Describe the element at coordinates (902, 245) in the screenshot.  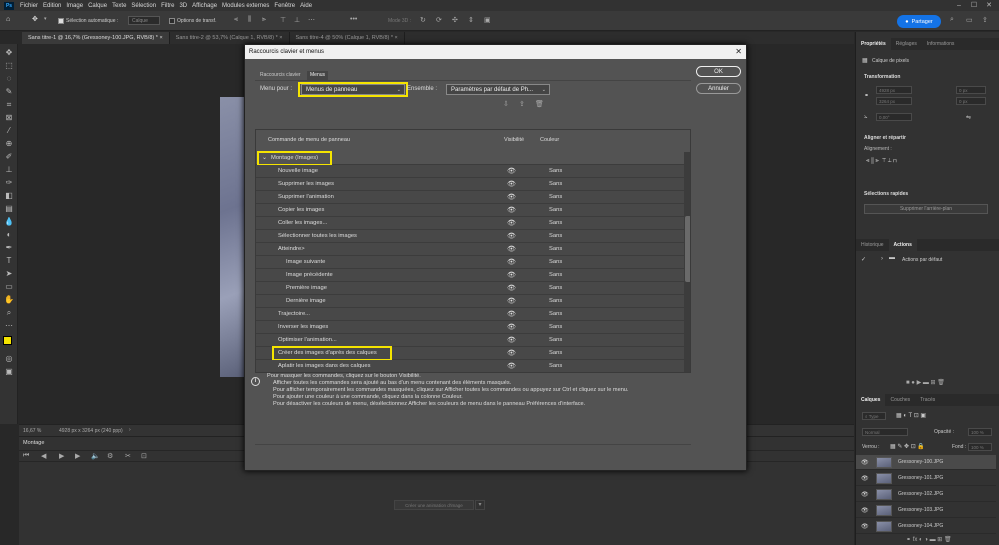
I see `tab-actions: Actions` at that location.